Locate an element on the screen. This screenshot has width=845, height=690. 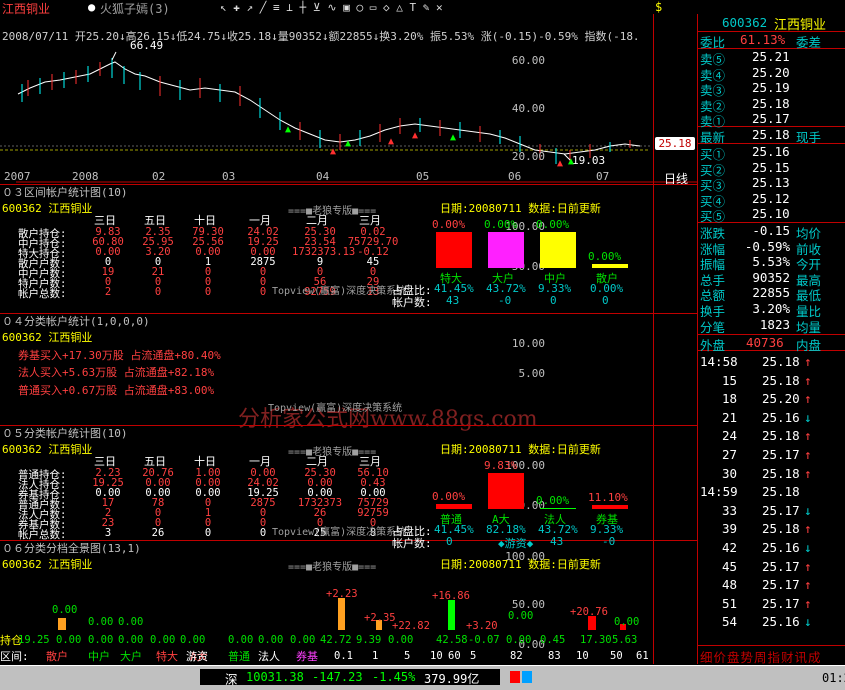
panel-06-category: 大户 is located at coordinates (131, 656).